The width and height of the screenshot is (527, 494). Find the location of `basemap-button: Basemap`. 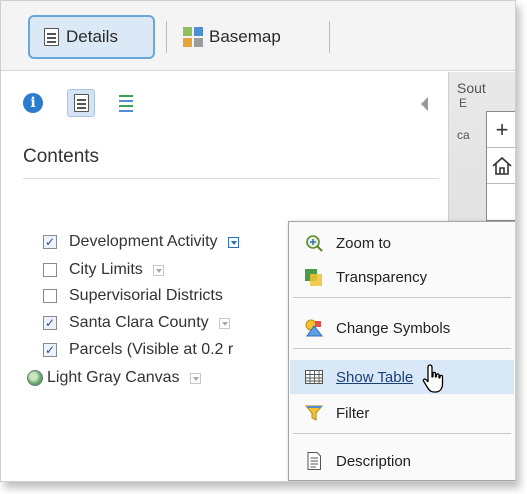

basemap-button: Basemap is located at coordinates (251, 37).